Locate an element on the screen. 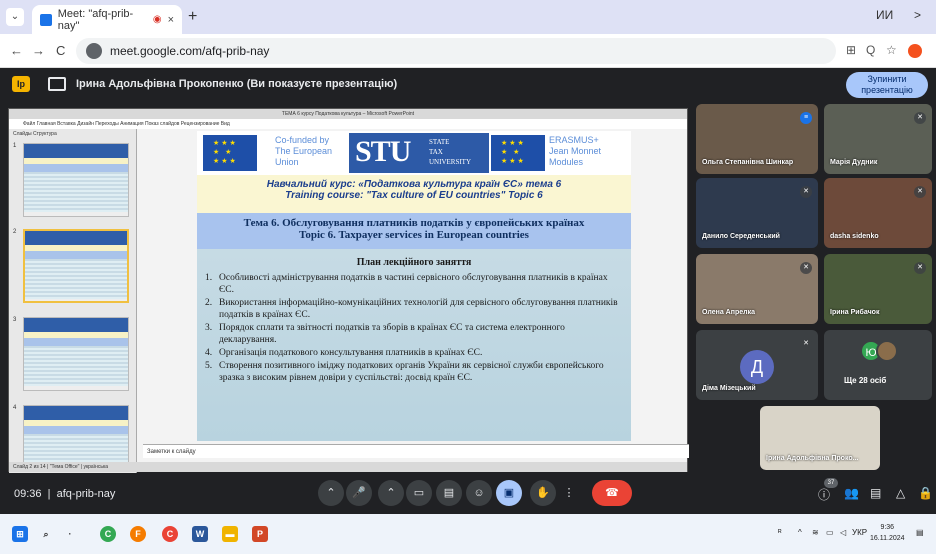 The height and width of the screenshot is (554, 936). audio-options-button: ⌃ is located at coordinates (331, 493).